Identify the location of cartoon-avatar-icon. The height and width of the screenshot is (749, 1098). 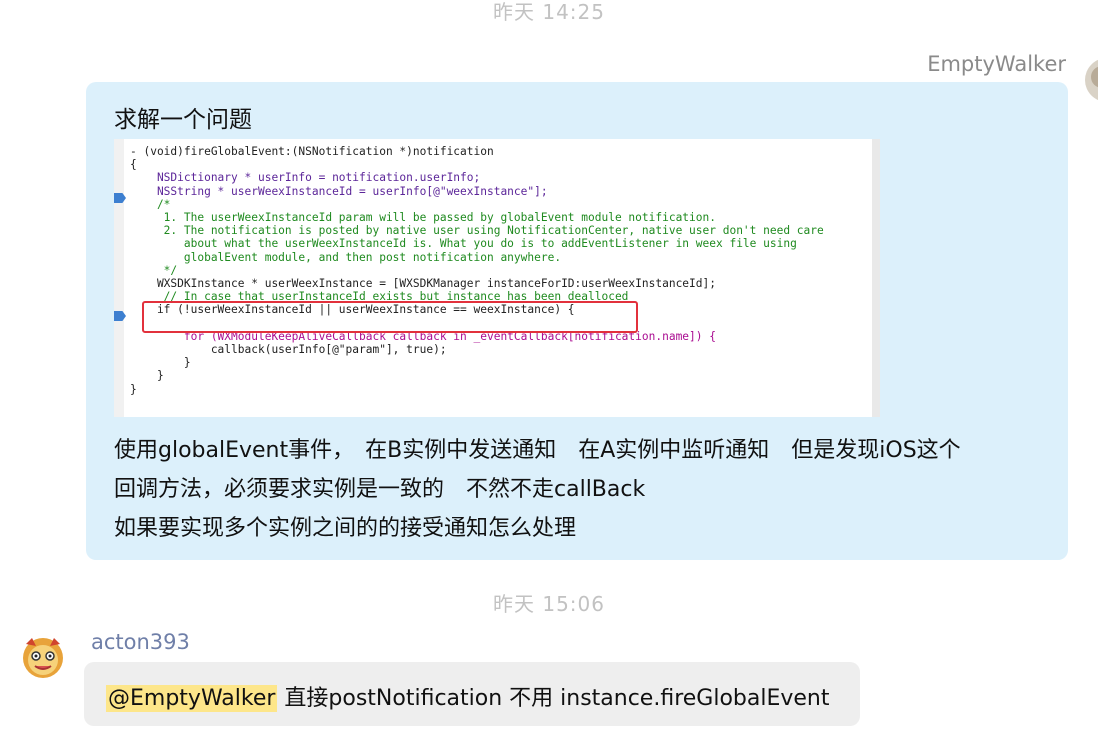
(43, 658).